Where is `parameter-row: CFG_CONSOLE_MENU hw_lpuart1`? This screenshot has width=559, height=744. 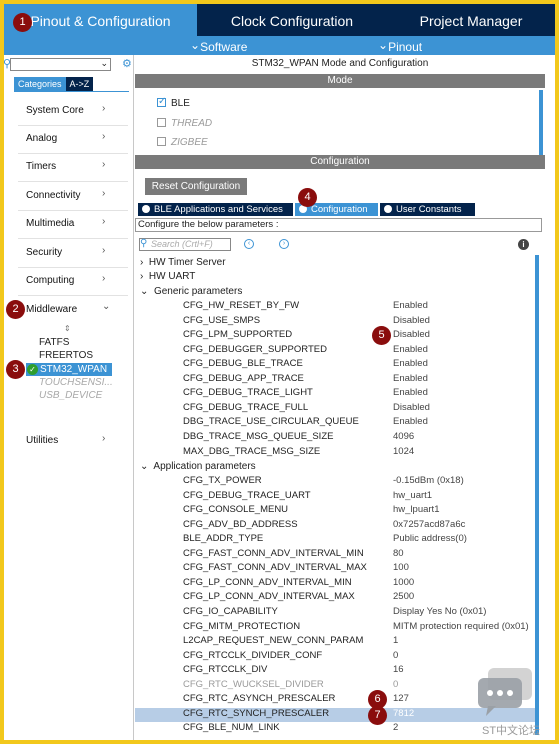 parameter-row: CFG_CONSOLE_MENU hw_lpuart1 is located at coordinates (335, 511).